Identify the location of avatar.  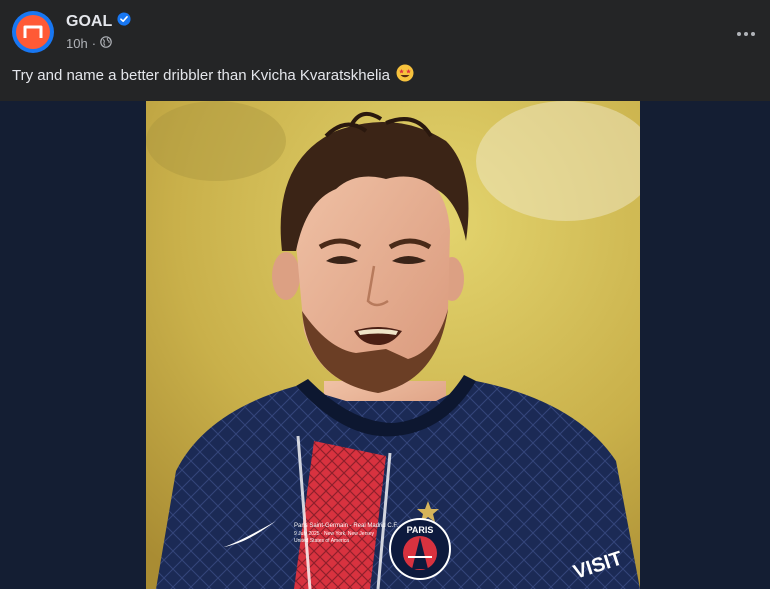
(33, 32).